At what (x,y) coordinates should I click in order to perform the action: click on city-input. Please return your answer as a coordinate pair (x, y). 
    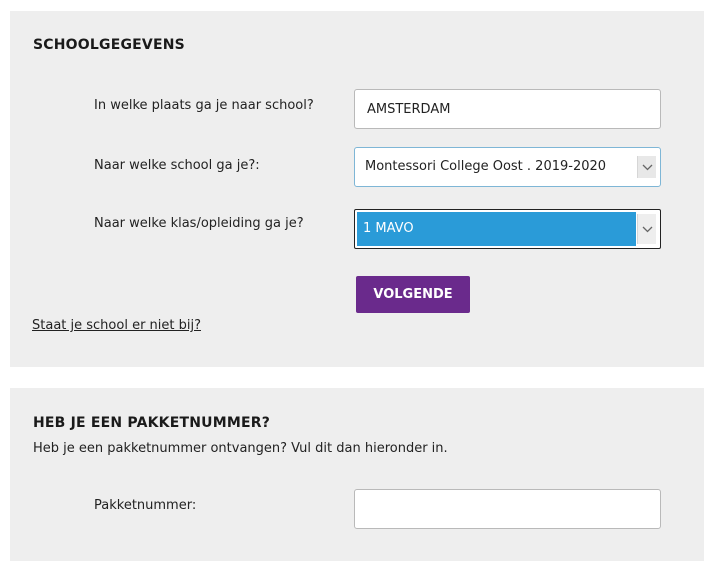
    Looking at the image, I should click on (507, 109).